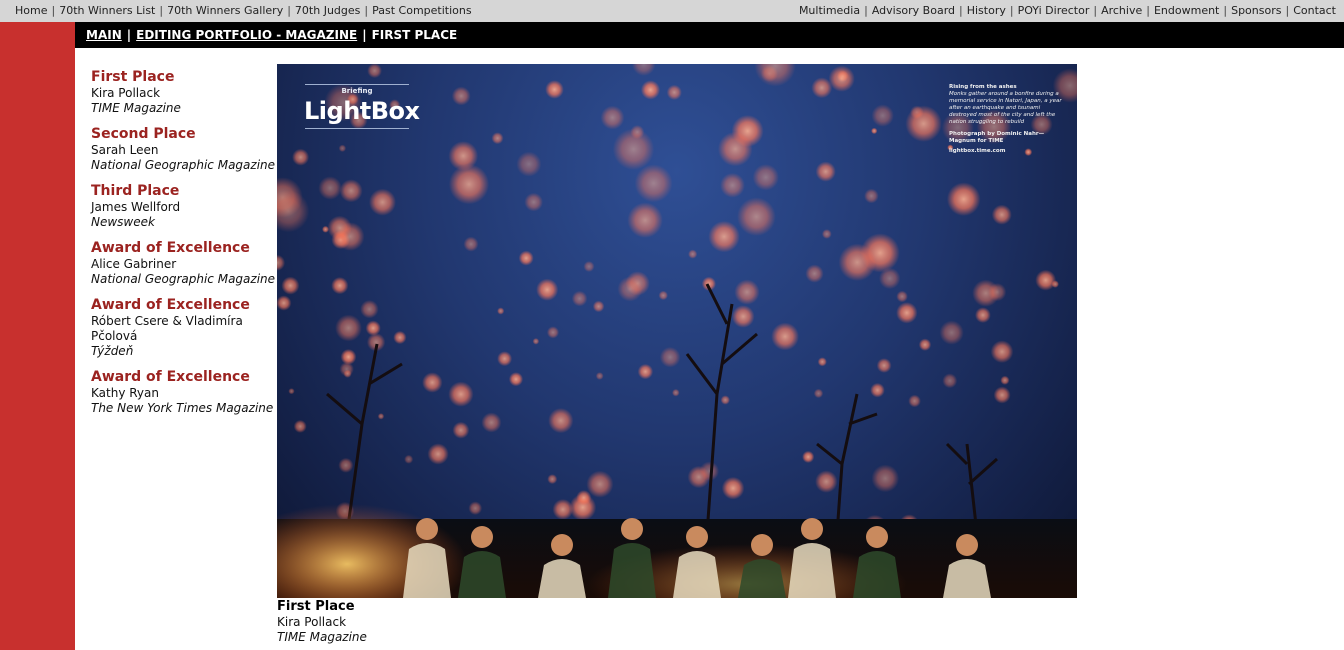 The width and height of the screenshot is (1344, 650). What do you see at coordinates (183, 206) in the screenshot?
I see `award-item: Third Place James Wellford Newsweek` at bounding box center [183, 206].